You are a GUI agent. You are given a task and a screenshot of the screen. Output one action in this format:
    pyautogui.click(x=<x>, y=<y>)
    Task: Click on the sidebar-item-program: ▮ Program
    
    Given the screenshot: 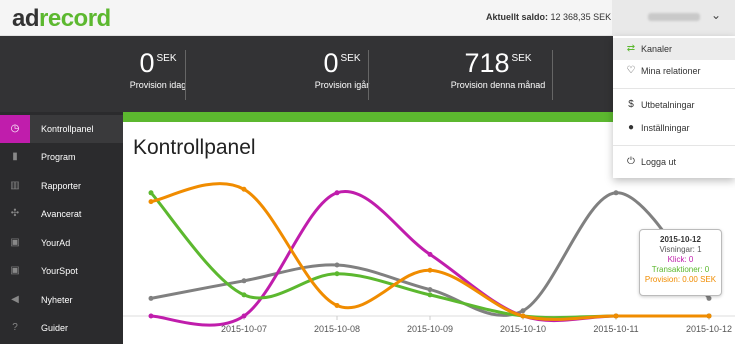 What is the action you would take?
    pyautogui.click(x=61, y=157)
    